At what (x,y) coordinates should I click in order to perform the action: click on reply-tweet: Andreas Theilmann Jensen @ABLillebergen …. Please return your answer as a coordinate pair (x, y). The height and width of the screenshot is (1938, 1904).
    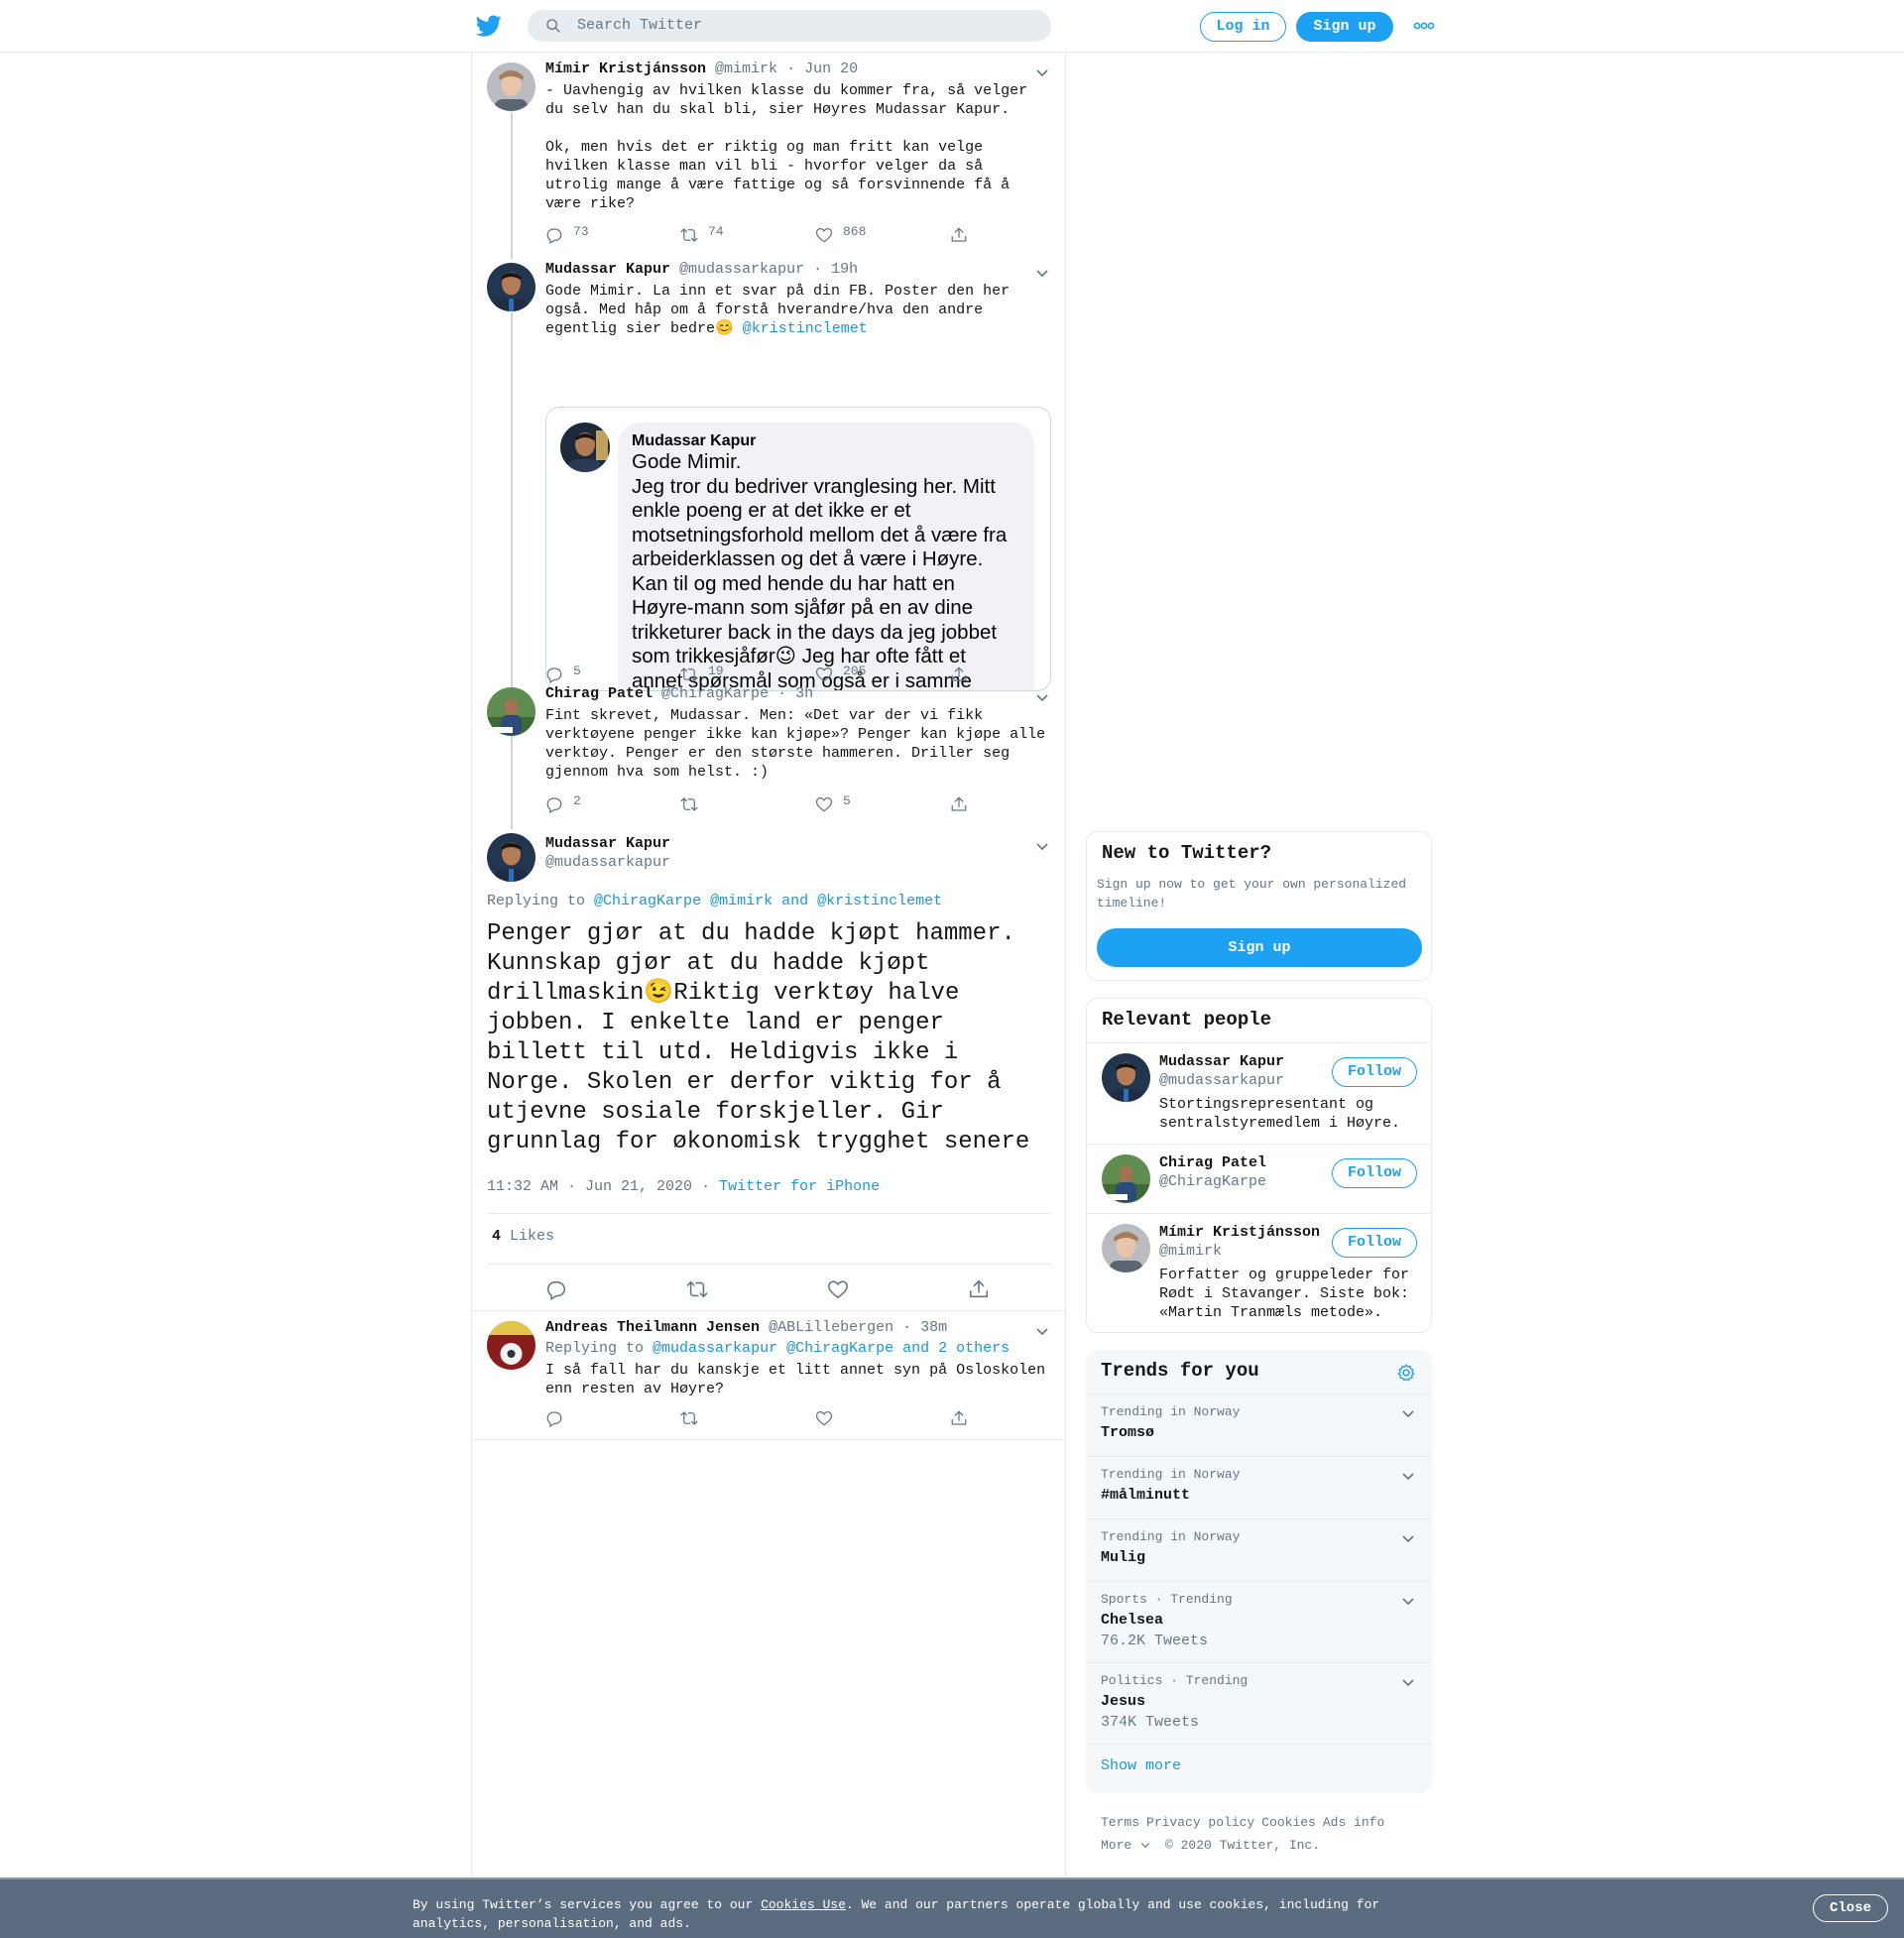
    Looking at the image, I should click on (769, 1375).